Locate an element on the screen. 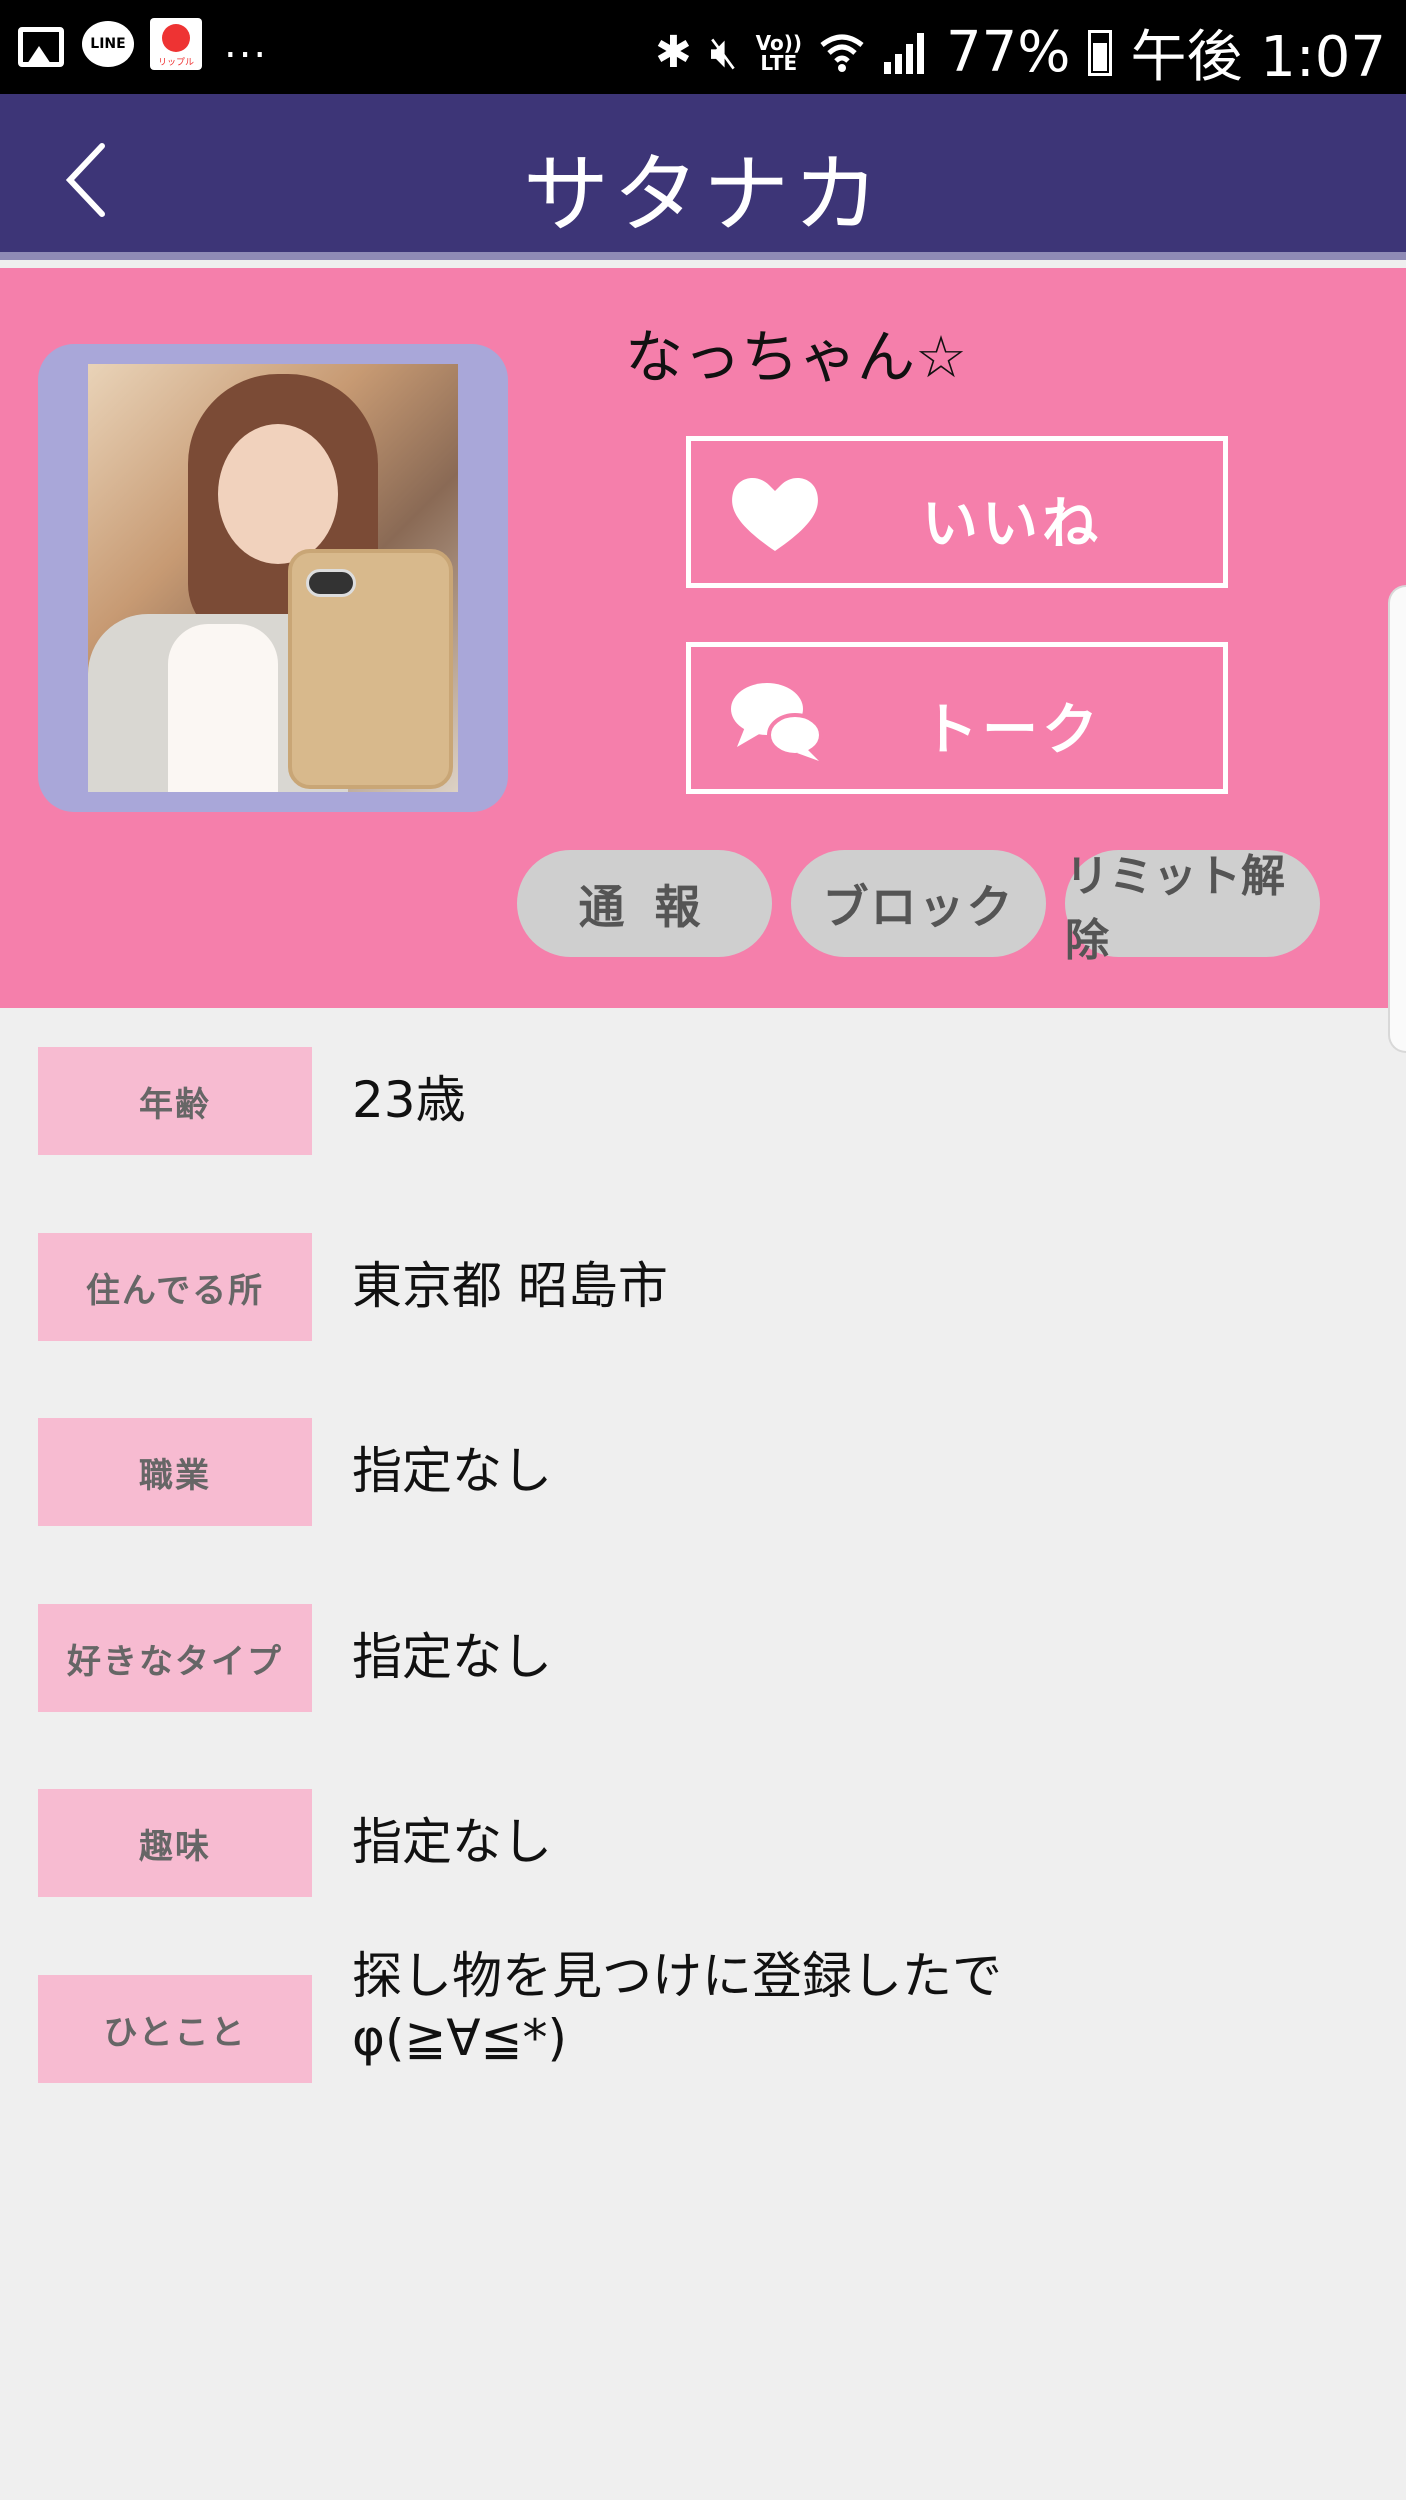  info-label: 趣味 is located at coordinates (175, 1843).